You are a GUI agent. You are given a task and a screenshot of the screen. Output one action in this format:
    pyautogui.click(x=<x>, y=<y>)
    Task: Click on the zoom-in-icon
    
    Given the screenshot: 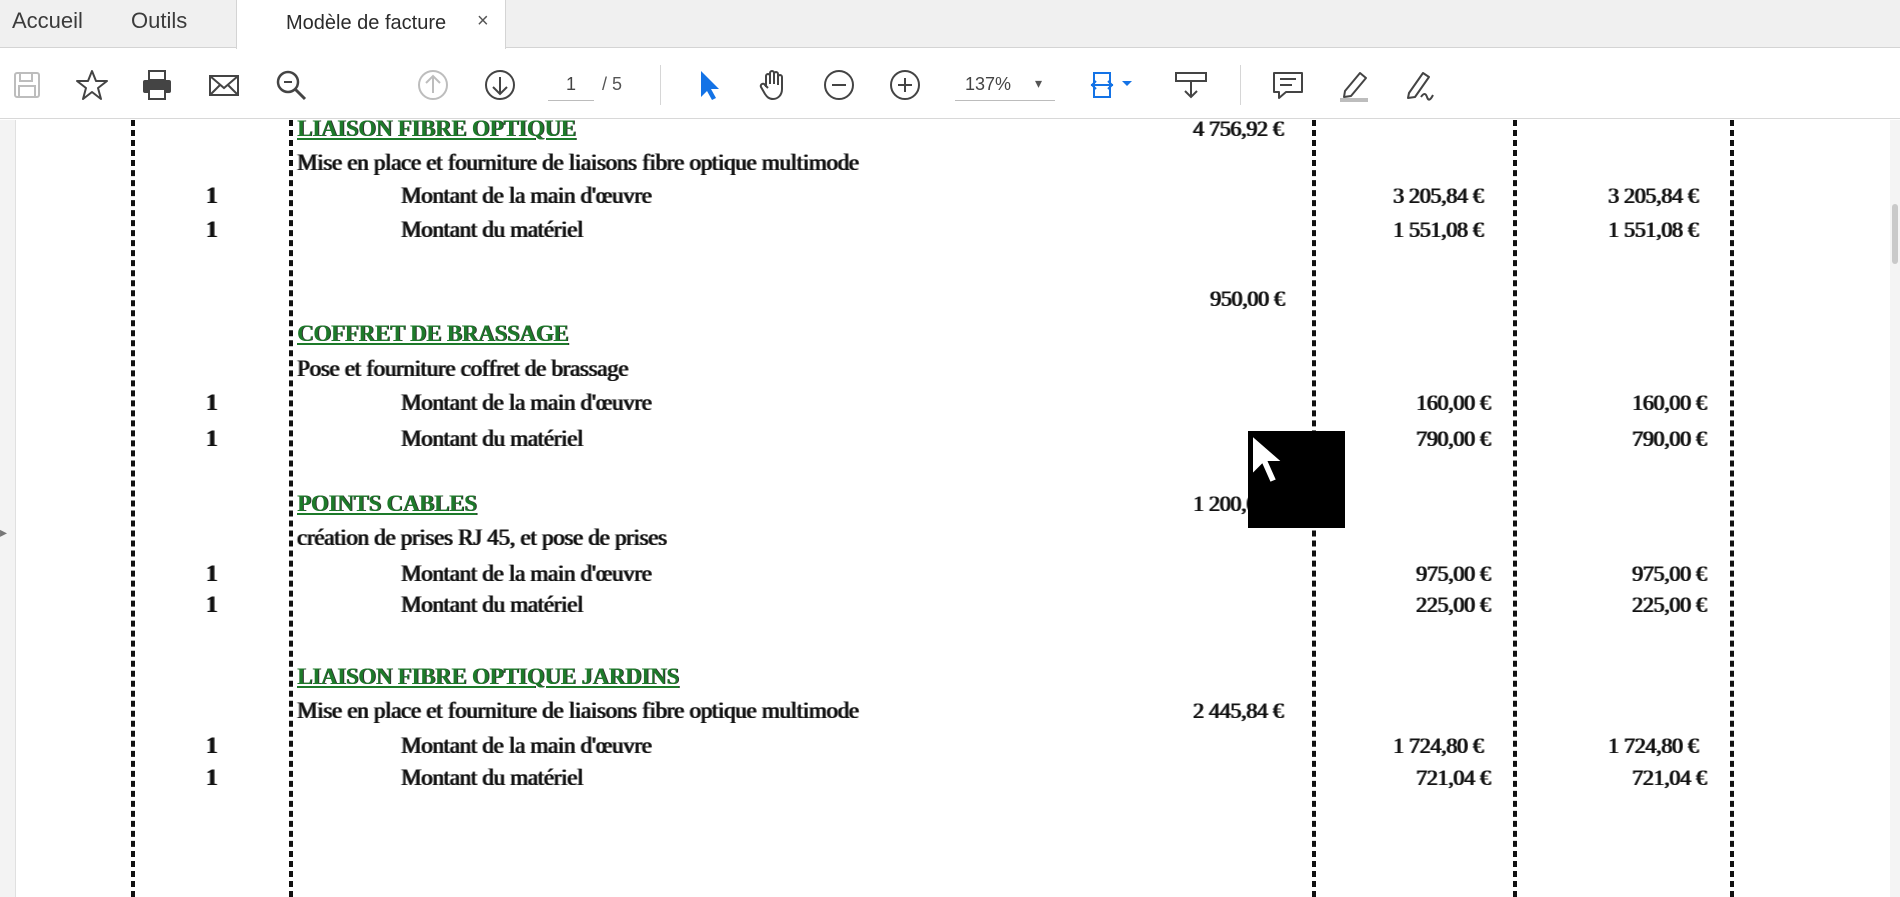 What is the action you would take?
    pyautogui.click(x=905, y=85)
    